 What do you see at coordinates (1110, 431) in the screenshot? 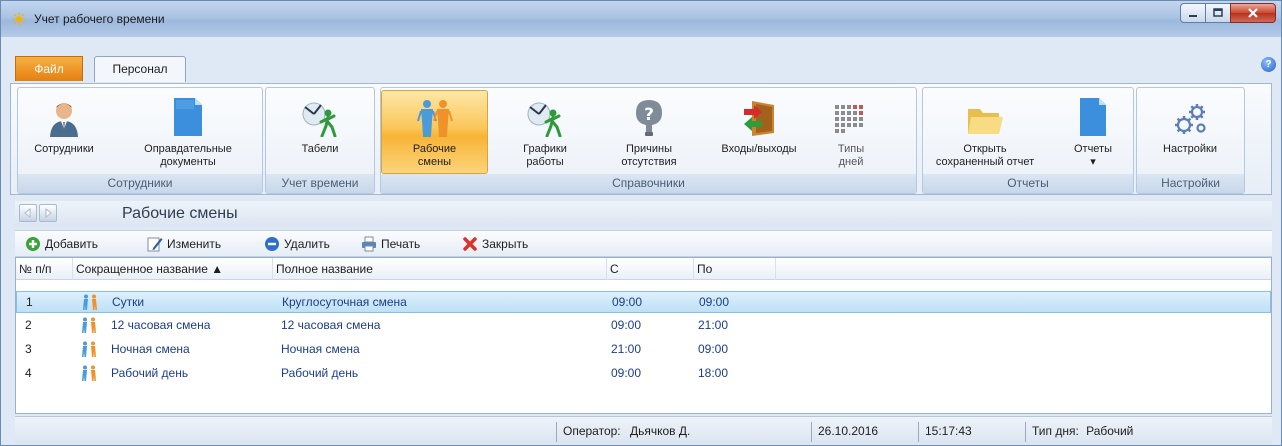
I see `day-type-value: Рабочий` at bounding box center [1110, 431].